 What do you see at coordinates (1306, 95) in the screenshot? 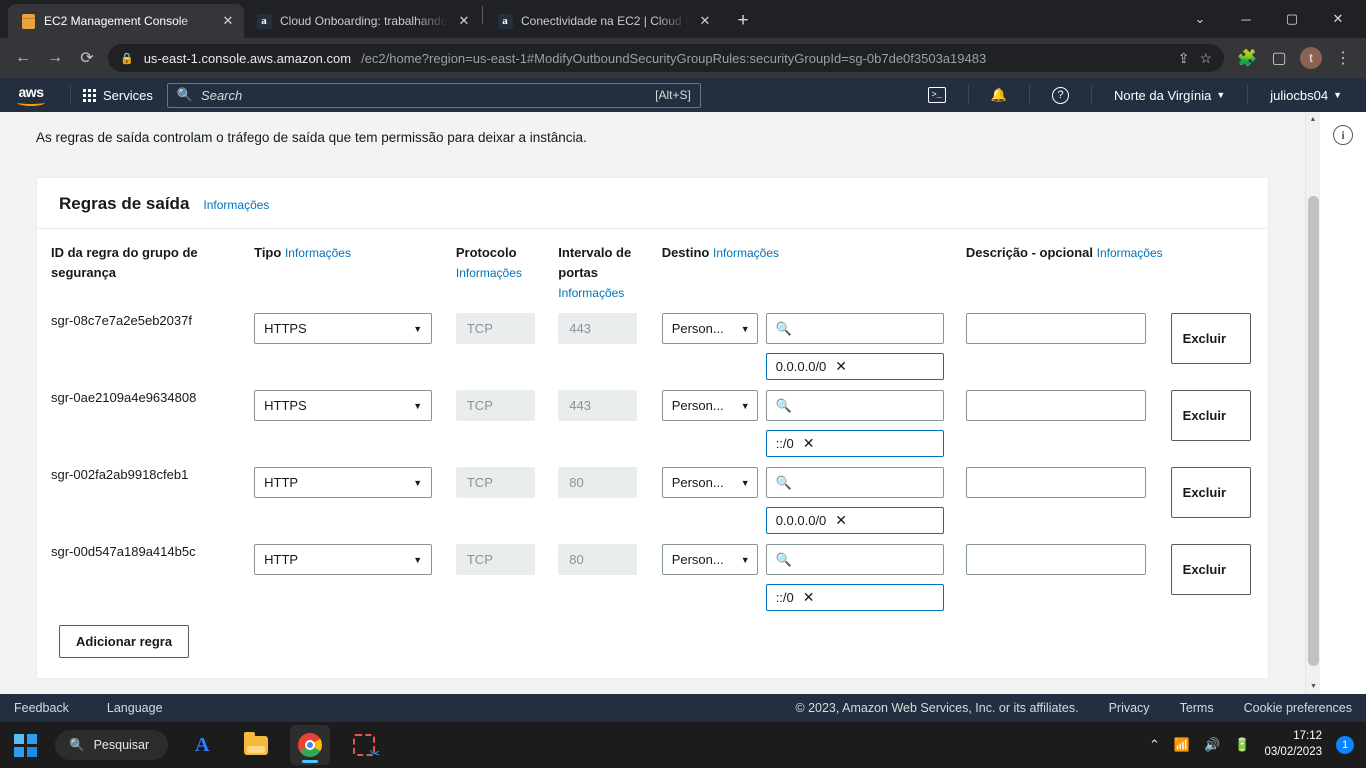
I see `account-menu: juliocbs04 ▼` at bounding box center [1306, 95].